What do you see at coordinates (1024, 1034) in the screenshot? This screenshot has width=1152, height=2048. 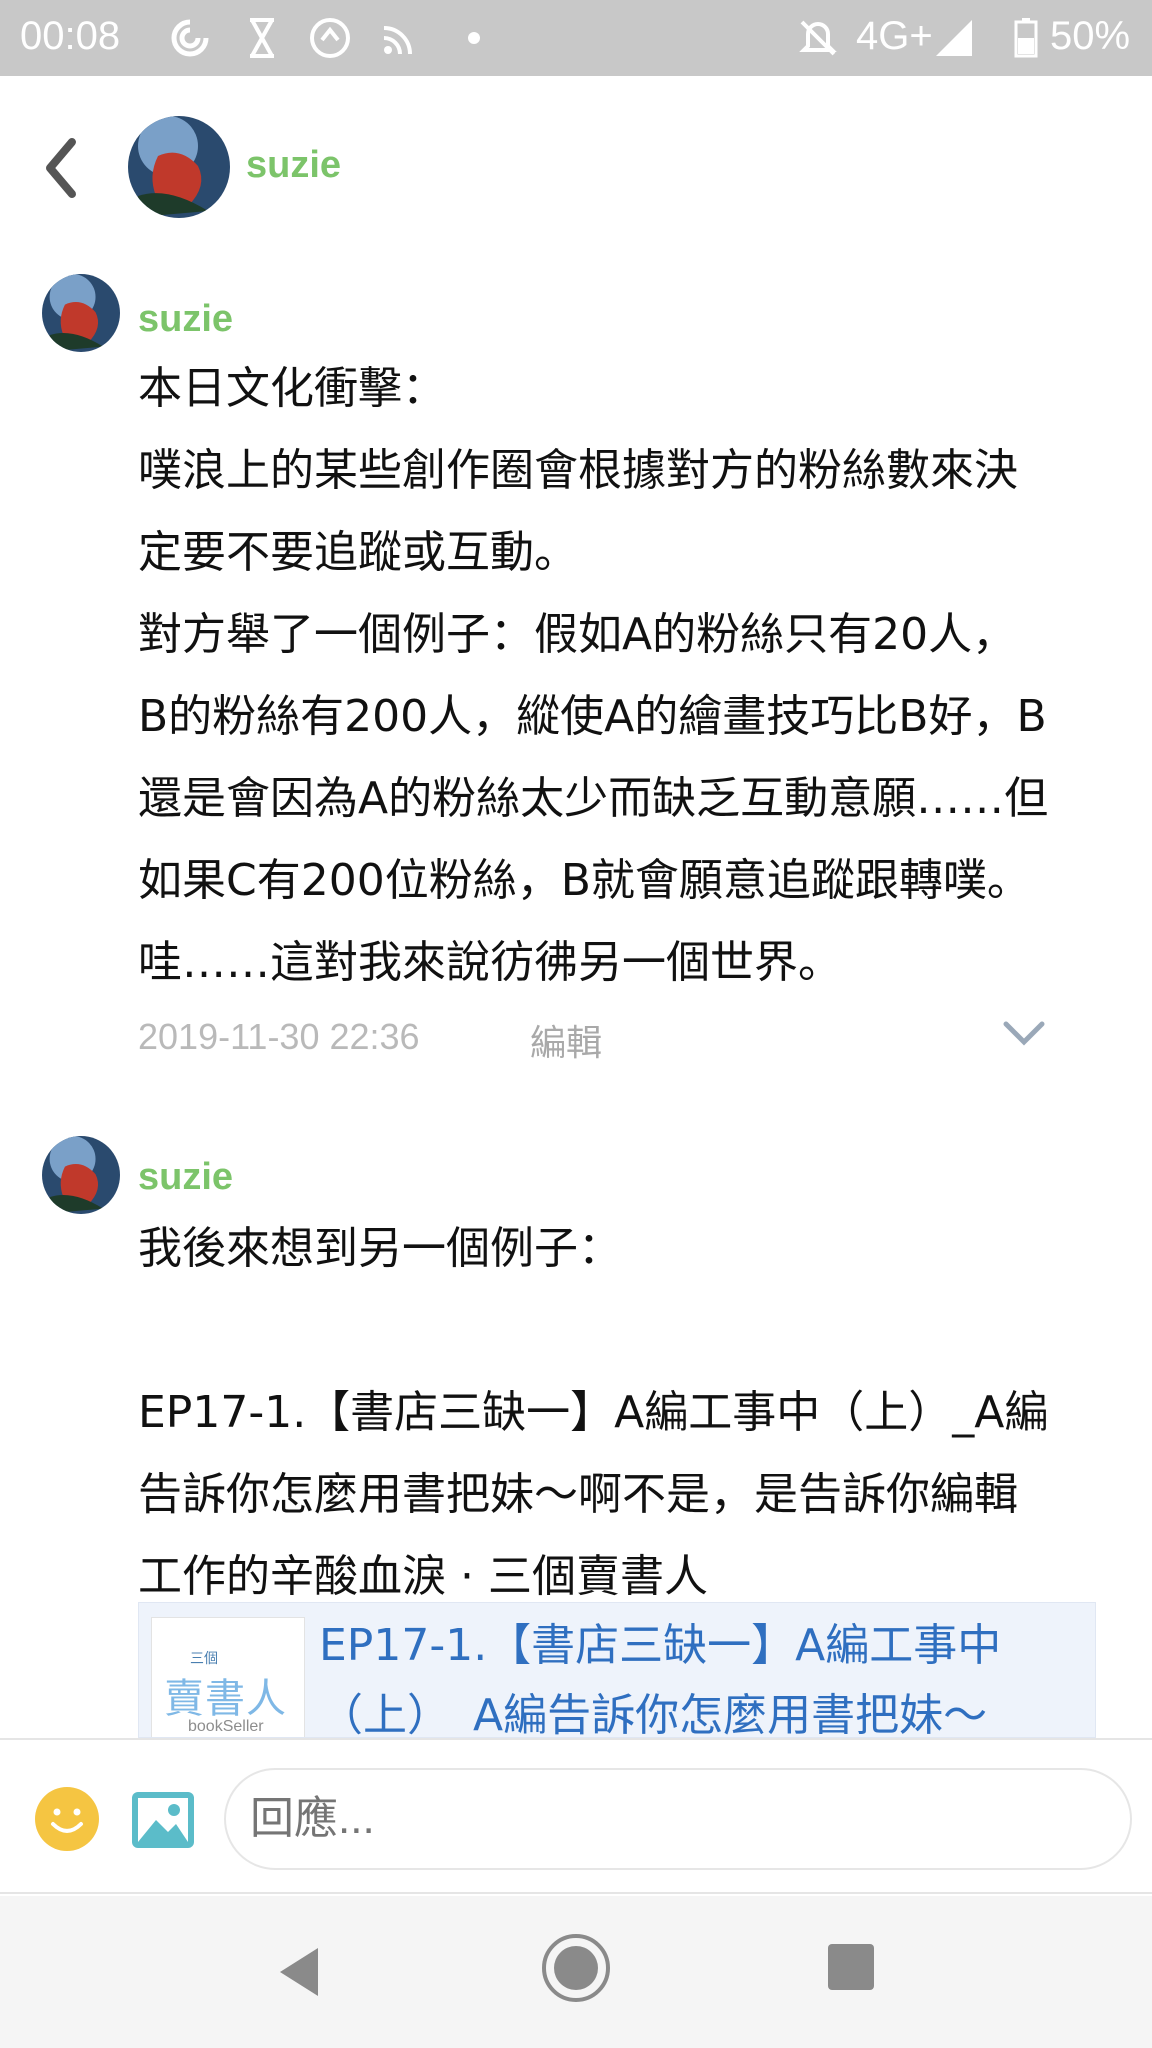 I see `chevron-down-icon` at bounding box center [1024, 1034].